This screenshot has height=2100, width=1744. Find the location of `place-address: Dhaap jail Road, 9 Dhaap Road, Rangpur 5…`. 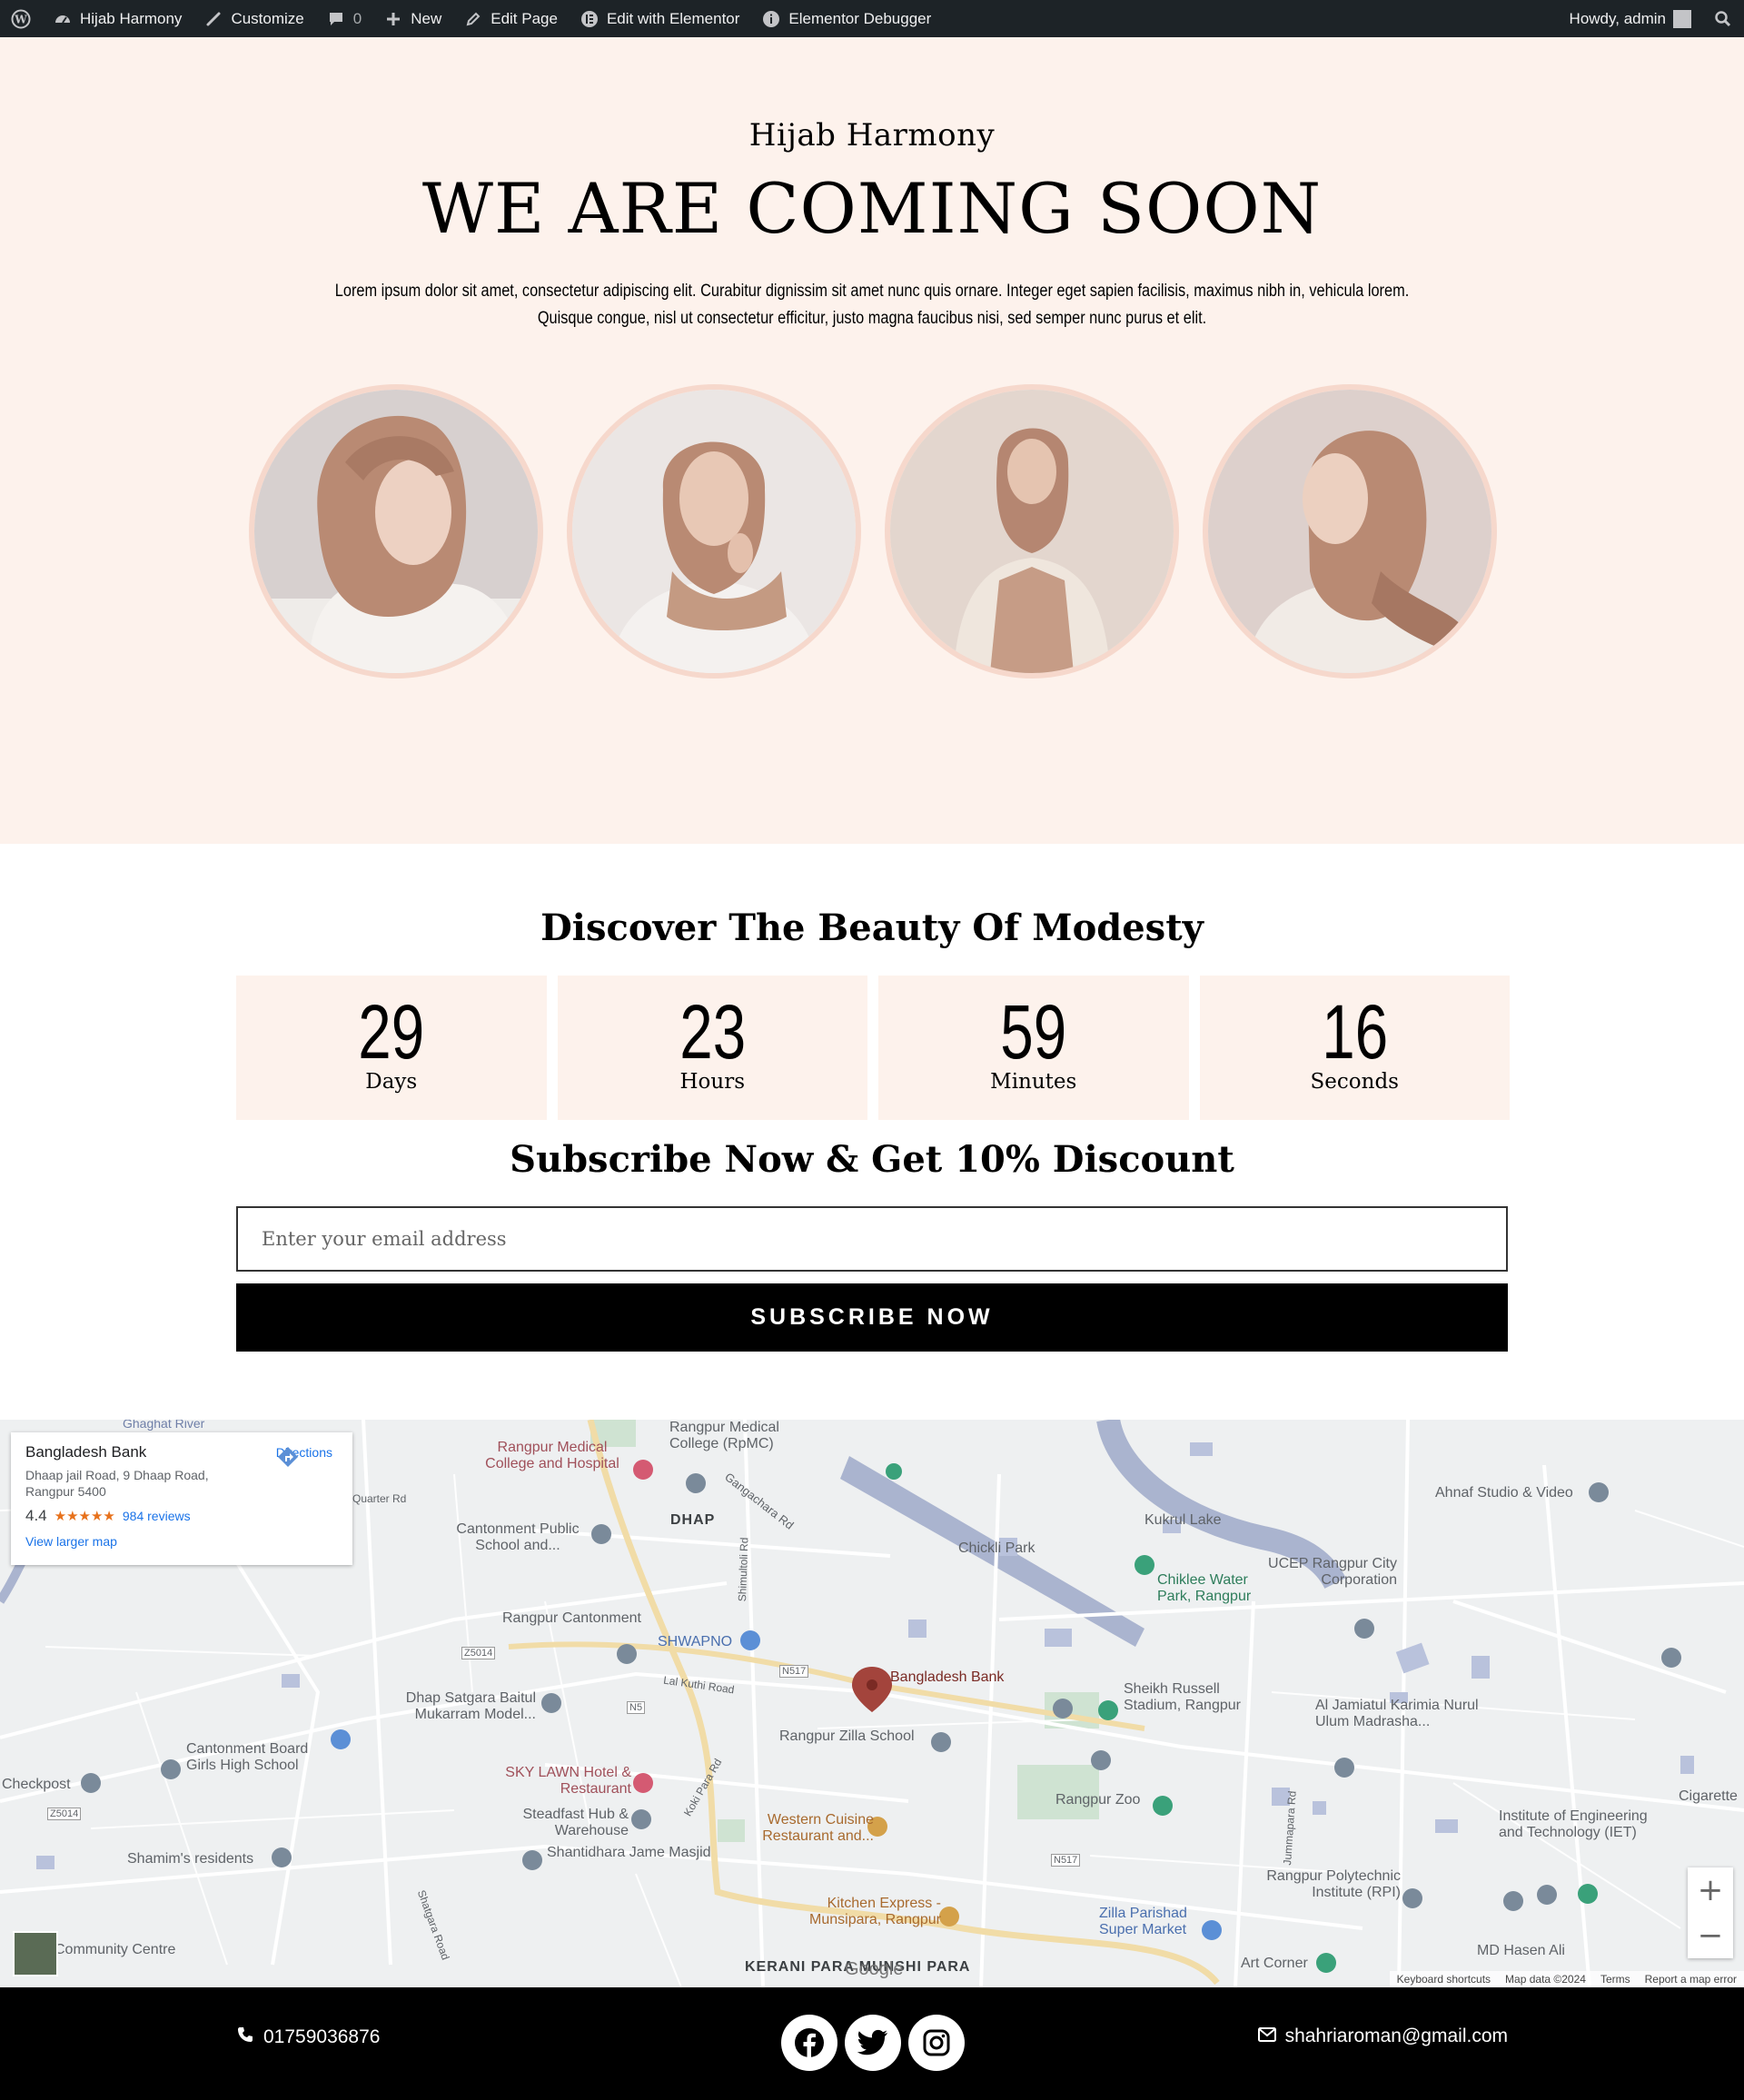

place-address: Dhaap jail Road, 9 Dhaap Road, Rangpur 5… is located at coordinates (117, 1483).